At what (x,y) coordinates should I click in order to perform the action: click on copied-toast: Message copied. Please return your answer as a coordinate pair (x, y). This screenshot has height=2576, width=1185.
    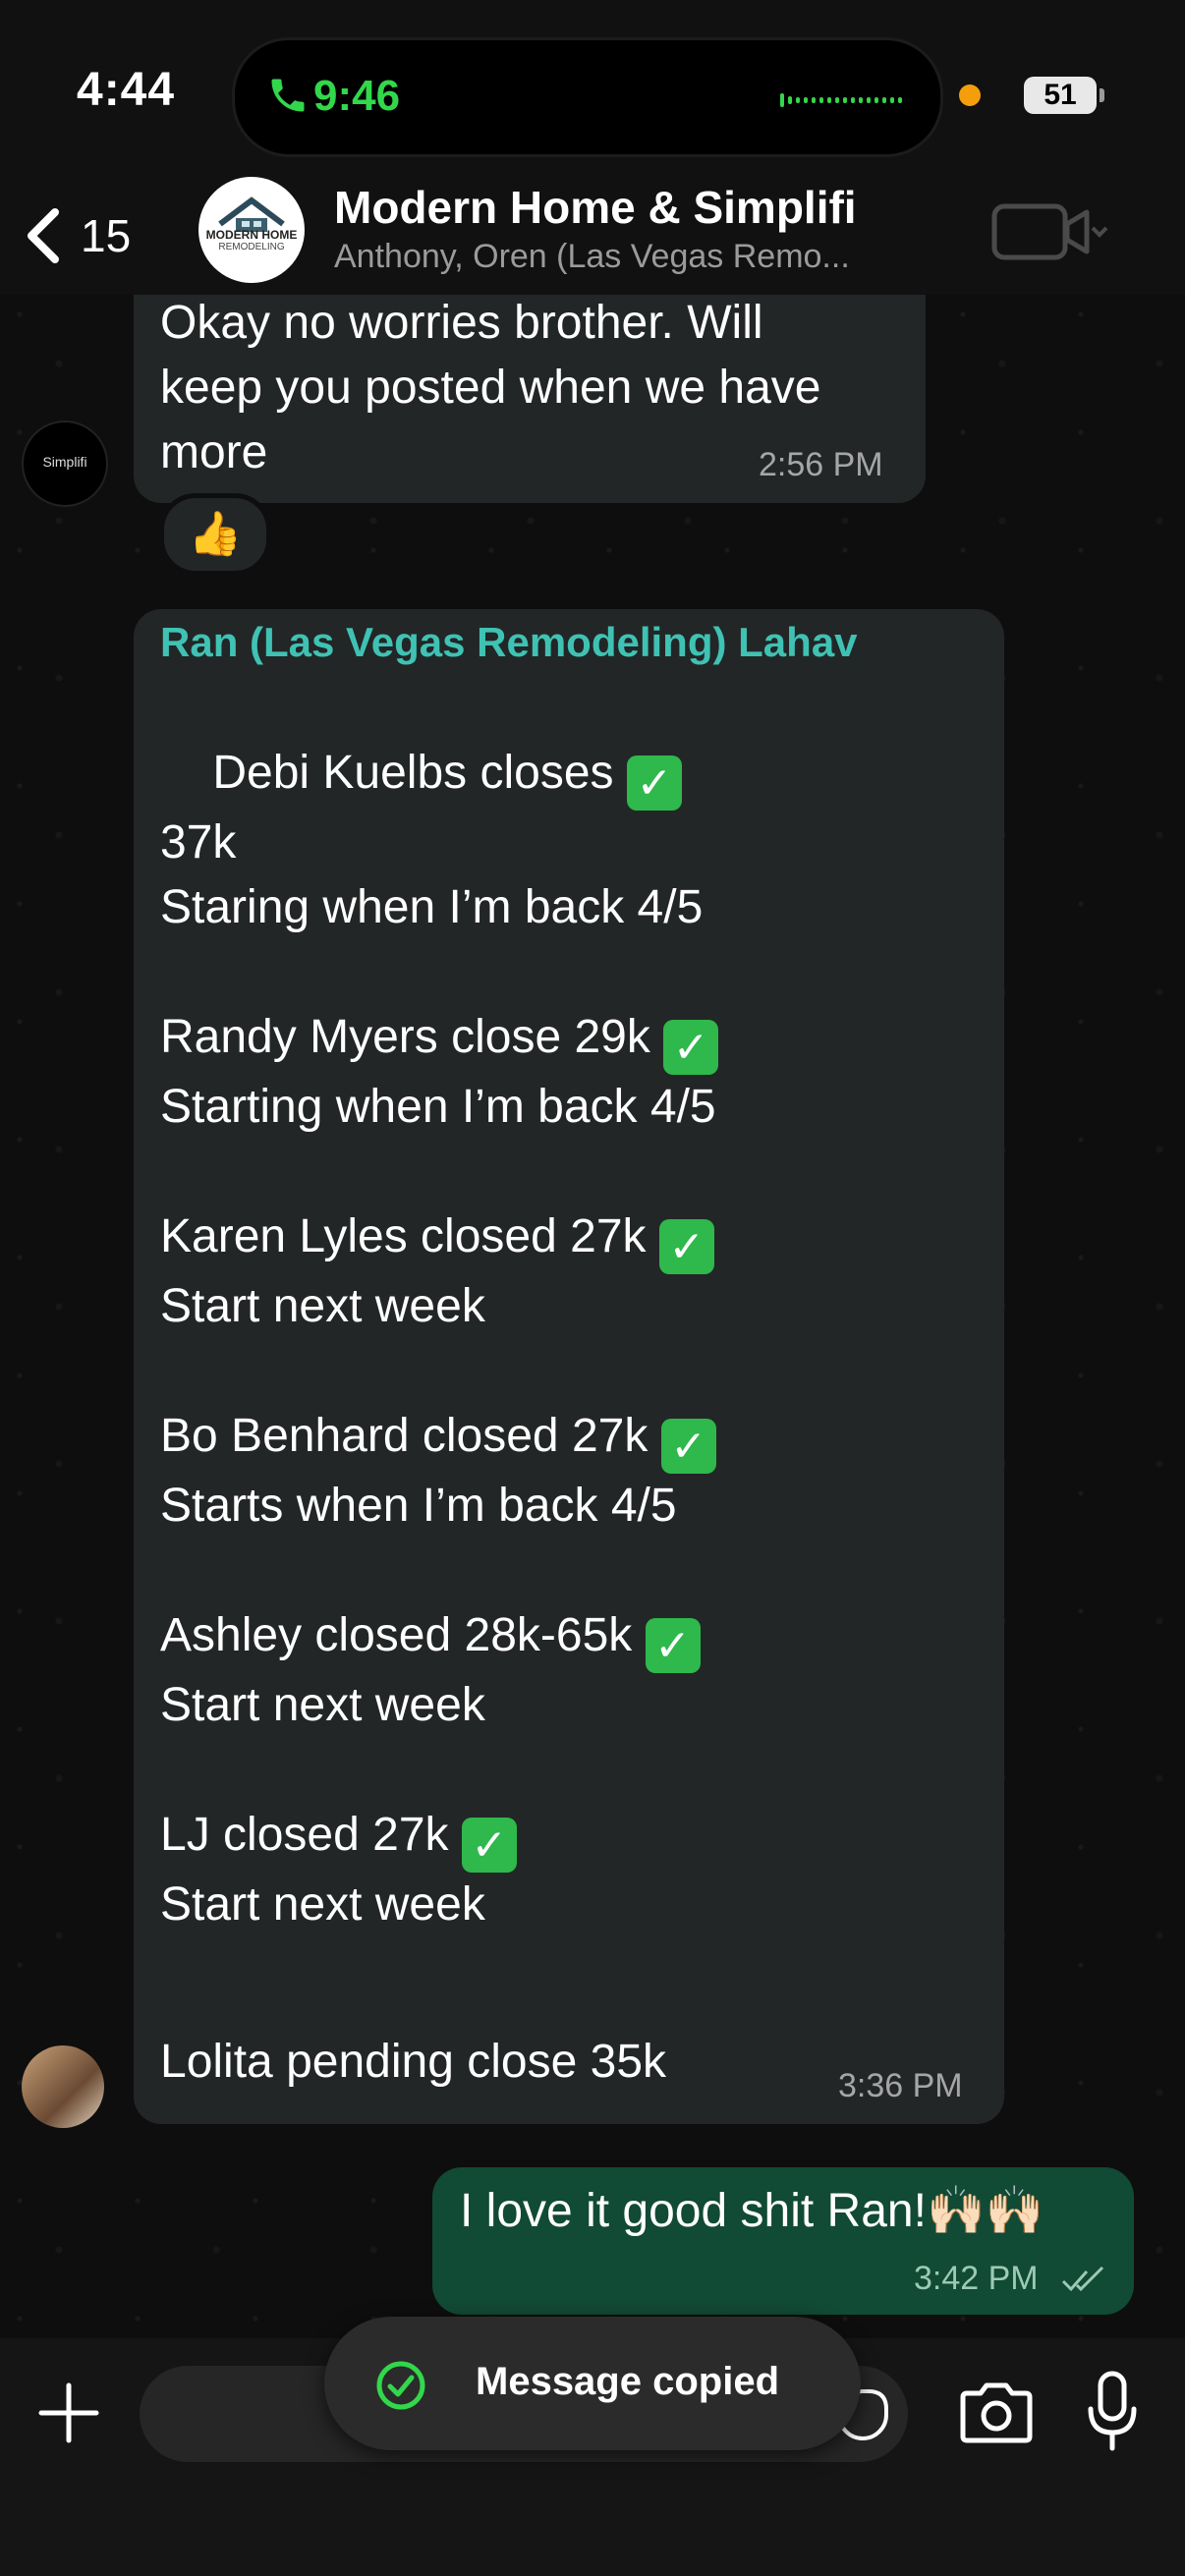
    Looking at the image, I should click on (592, 2383).